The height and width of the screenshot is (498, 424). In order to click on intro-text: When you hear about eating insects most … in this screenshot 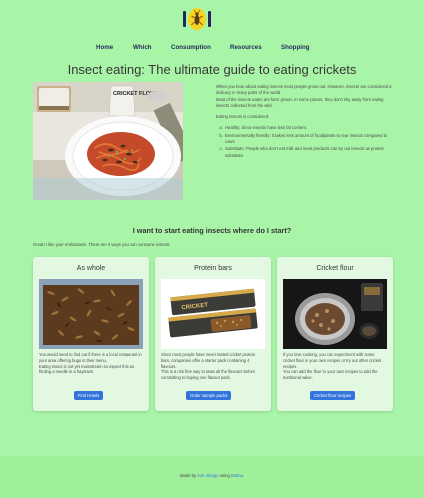, I will do `click(305, 122)`.